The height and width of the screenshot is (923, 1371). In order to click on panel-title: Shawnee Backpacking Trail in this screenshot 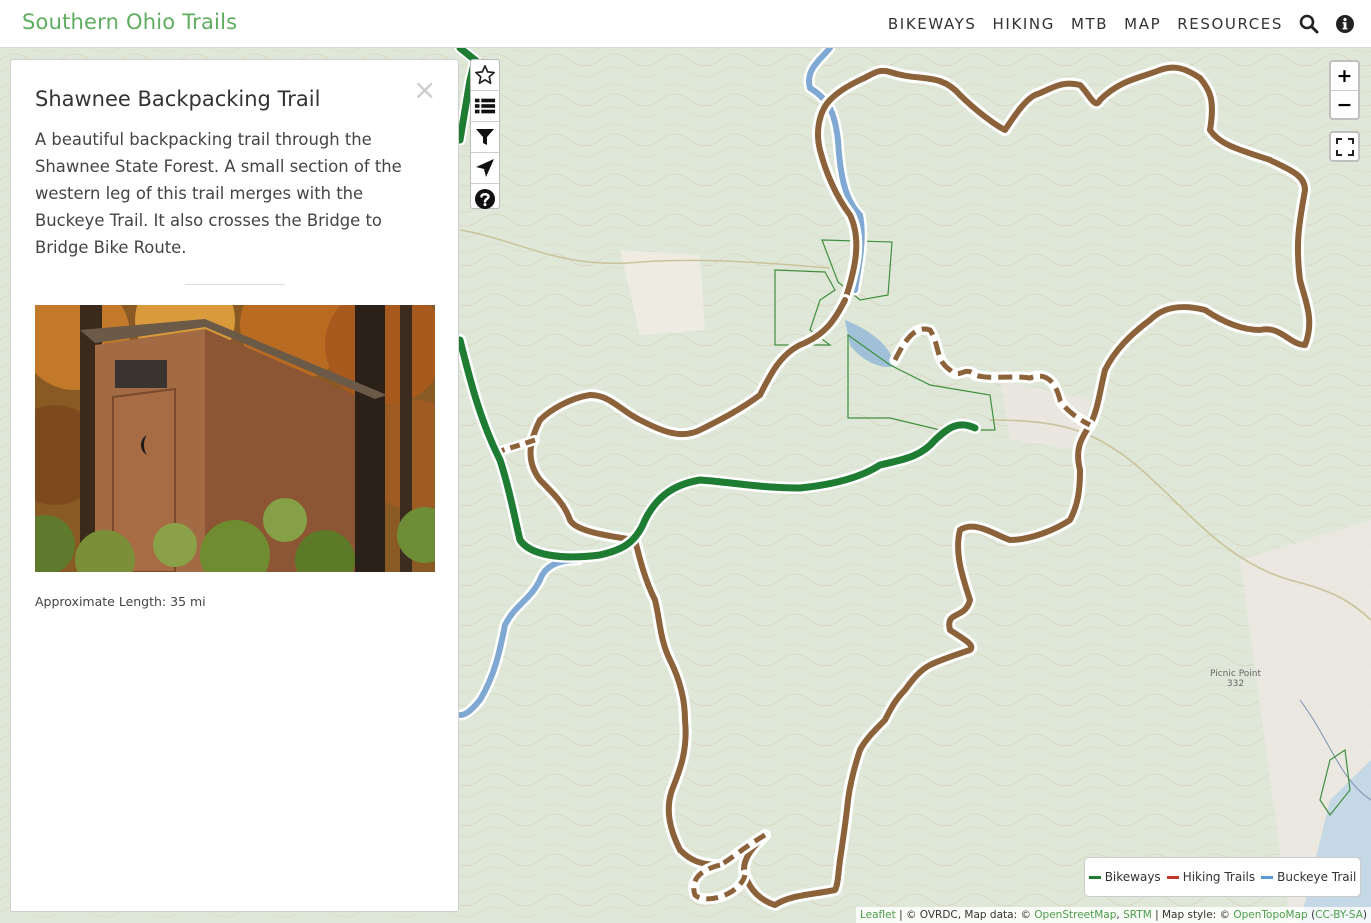, I will do `click(178, 99)`.